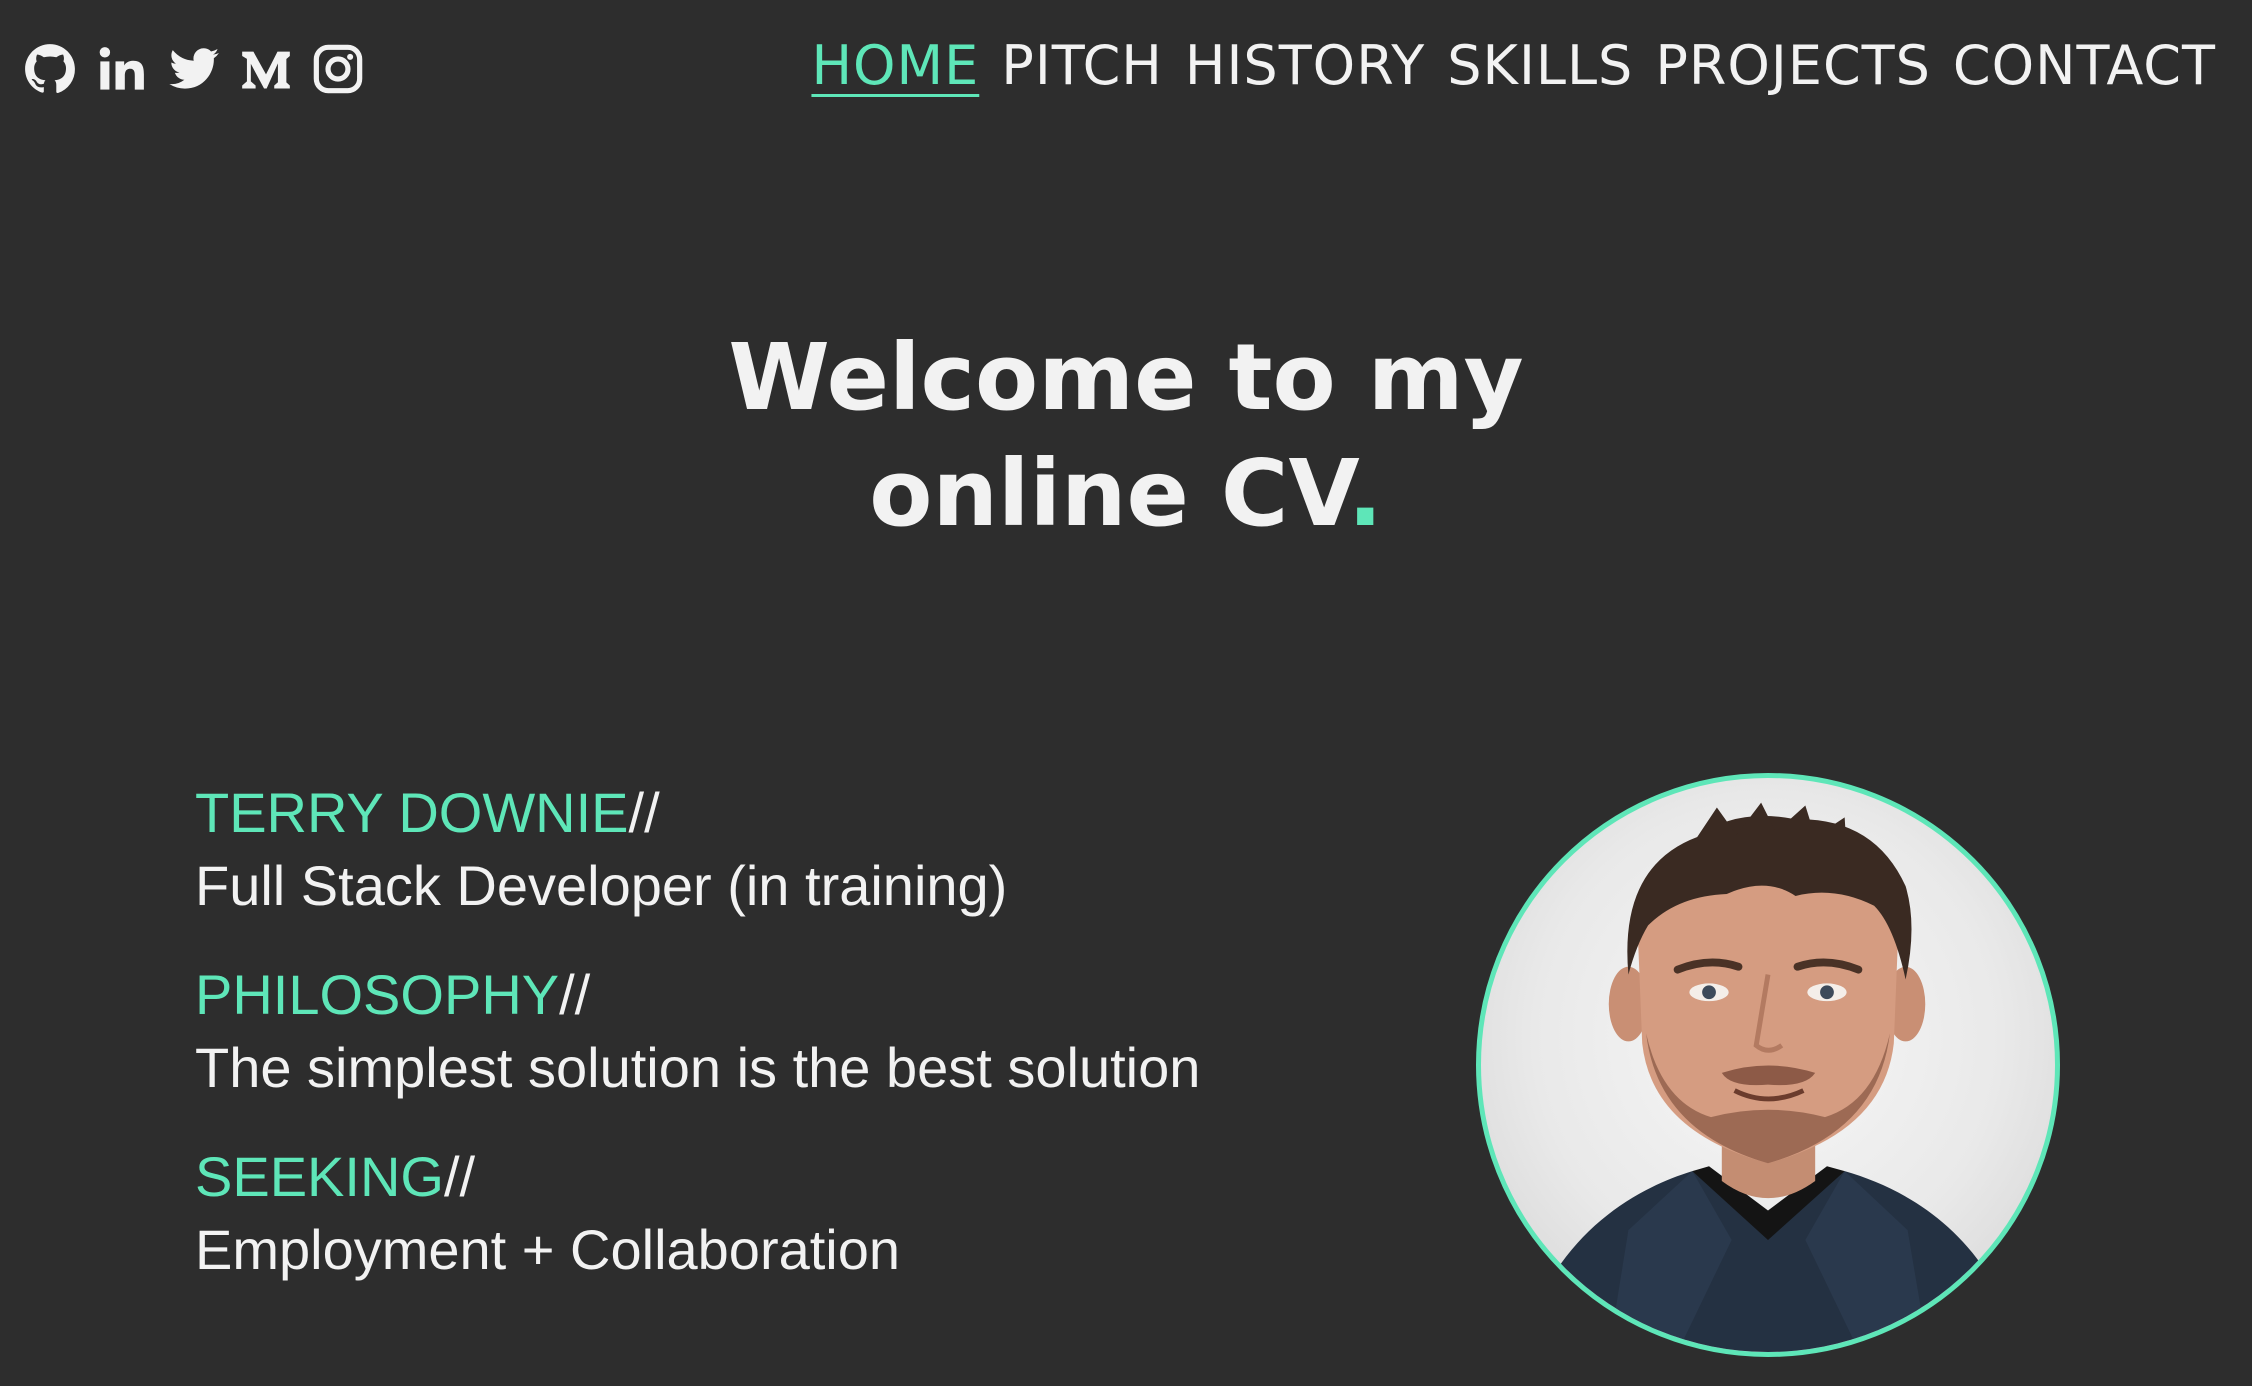 This screenshot has width=2252, height=1386. What do you see at coordinates (795, 995) in the screenshot?
I see `philosophy-label: PHILOSOPHY//` at bounding box center [795, 995].